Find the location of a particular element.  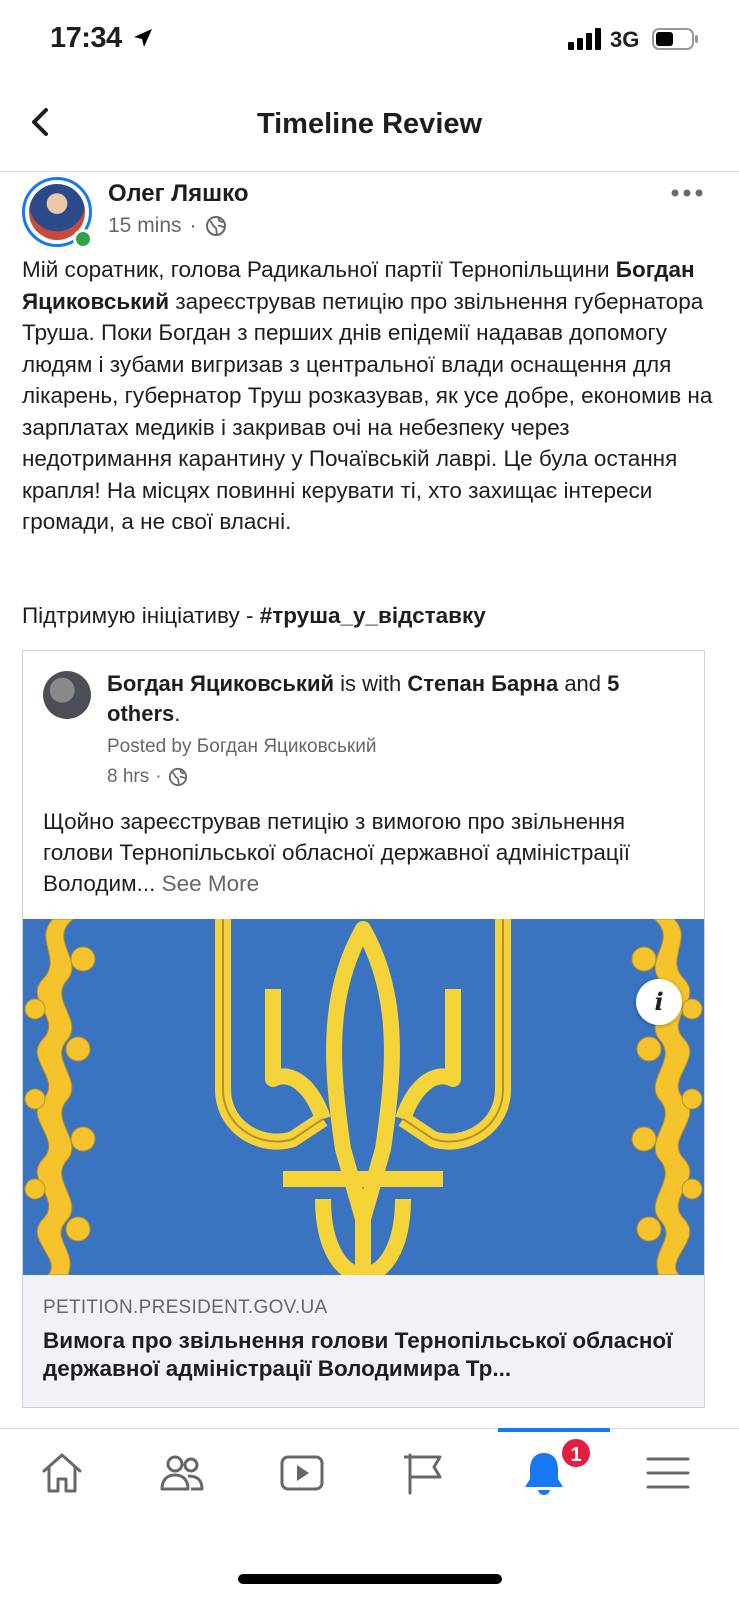

and-text: and is located at coordinates (583, 683).